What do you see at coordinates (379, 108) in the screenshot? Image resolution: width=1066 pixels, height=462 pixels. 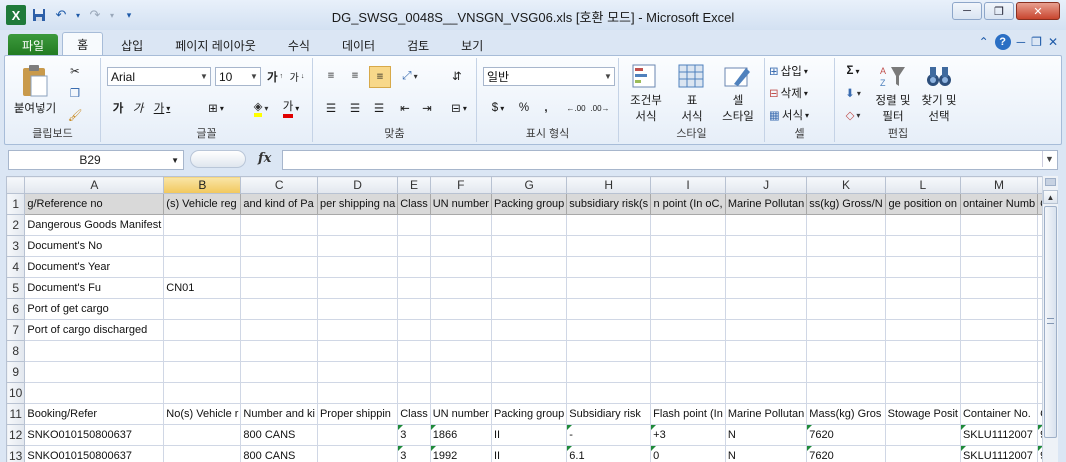 I see `align-right-icon: ☰` at bounding box center [379, 108].